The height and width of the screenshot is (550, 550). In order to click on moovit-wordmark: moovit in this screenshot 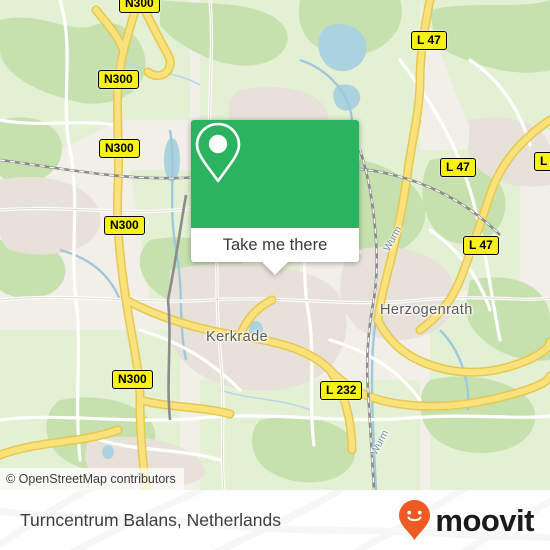, I will do `click(484, 520)`.